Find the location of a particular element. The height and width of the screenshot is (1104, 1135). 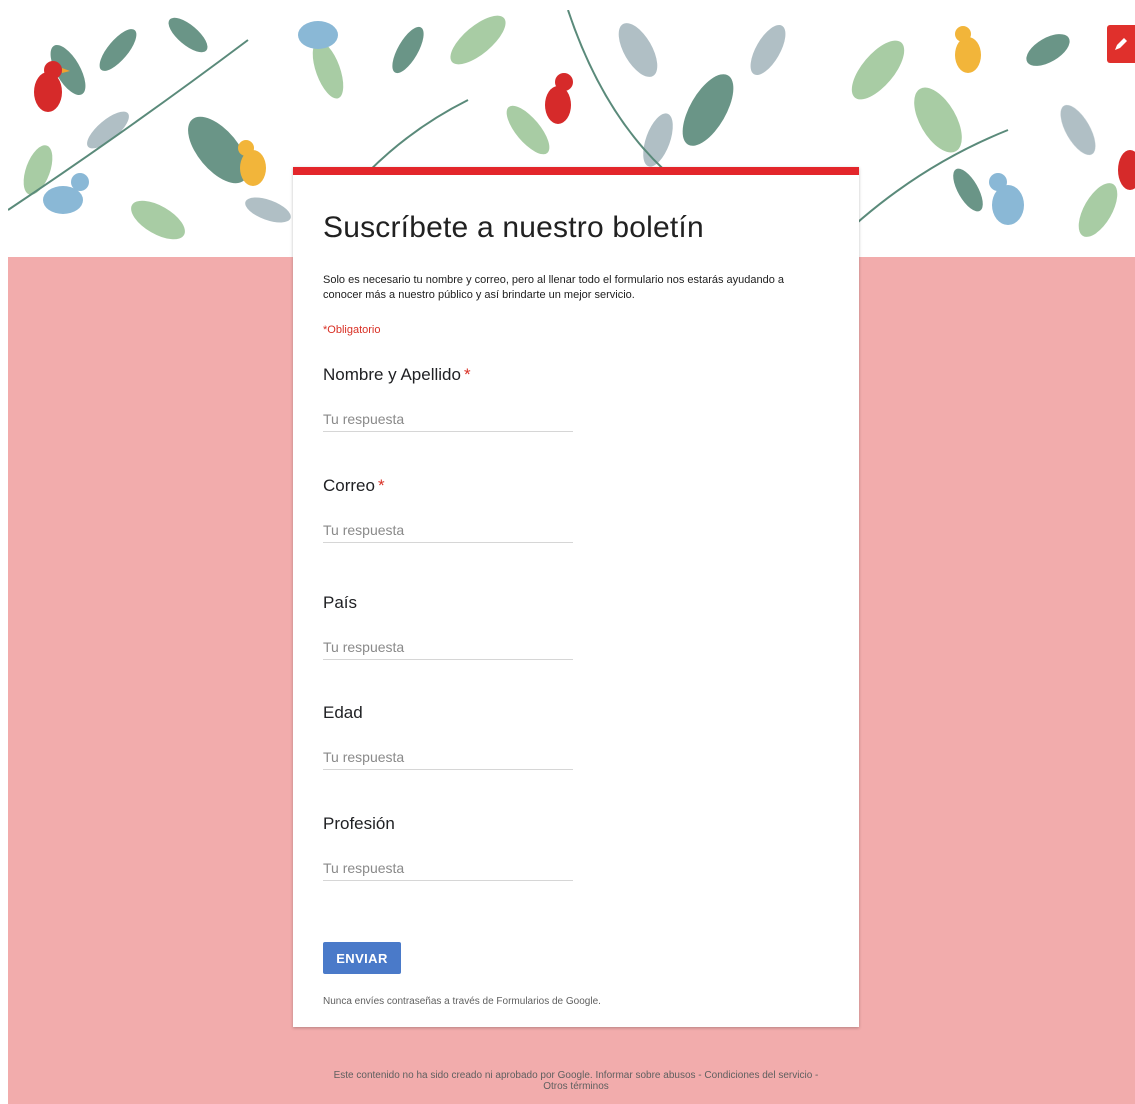

profesion-input is located at coordinates (448, 868).